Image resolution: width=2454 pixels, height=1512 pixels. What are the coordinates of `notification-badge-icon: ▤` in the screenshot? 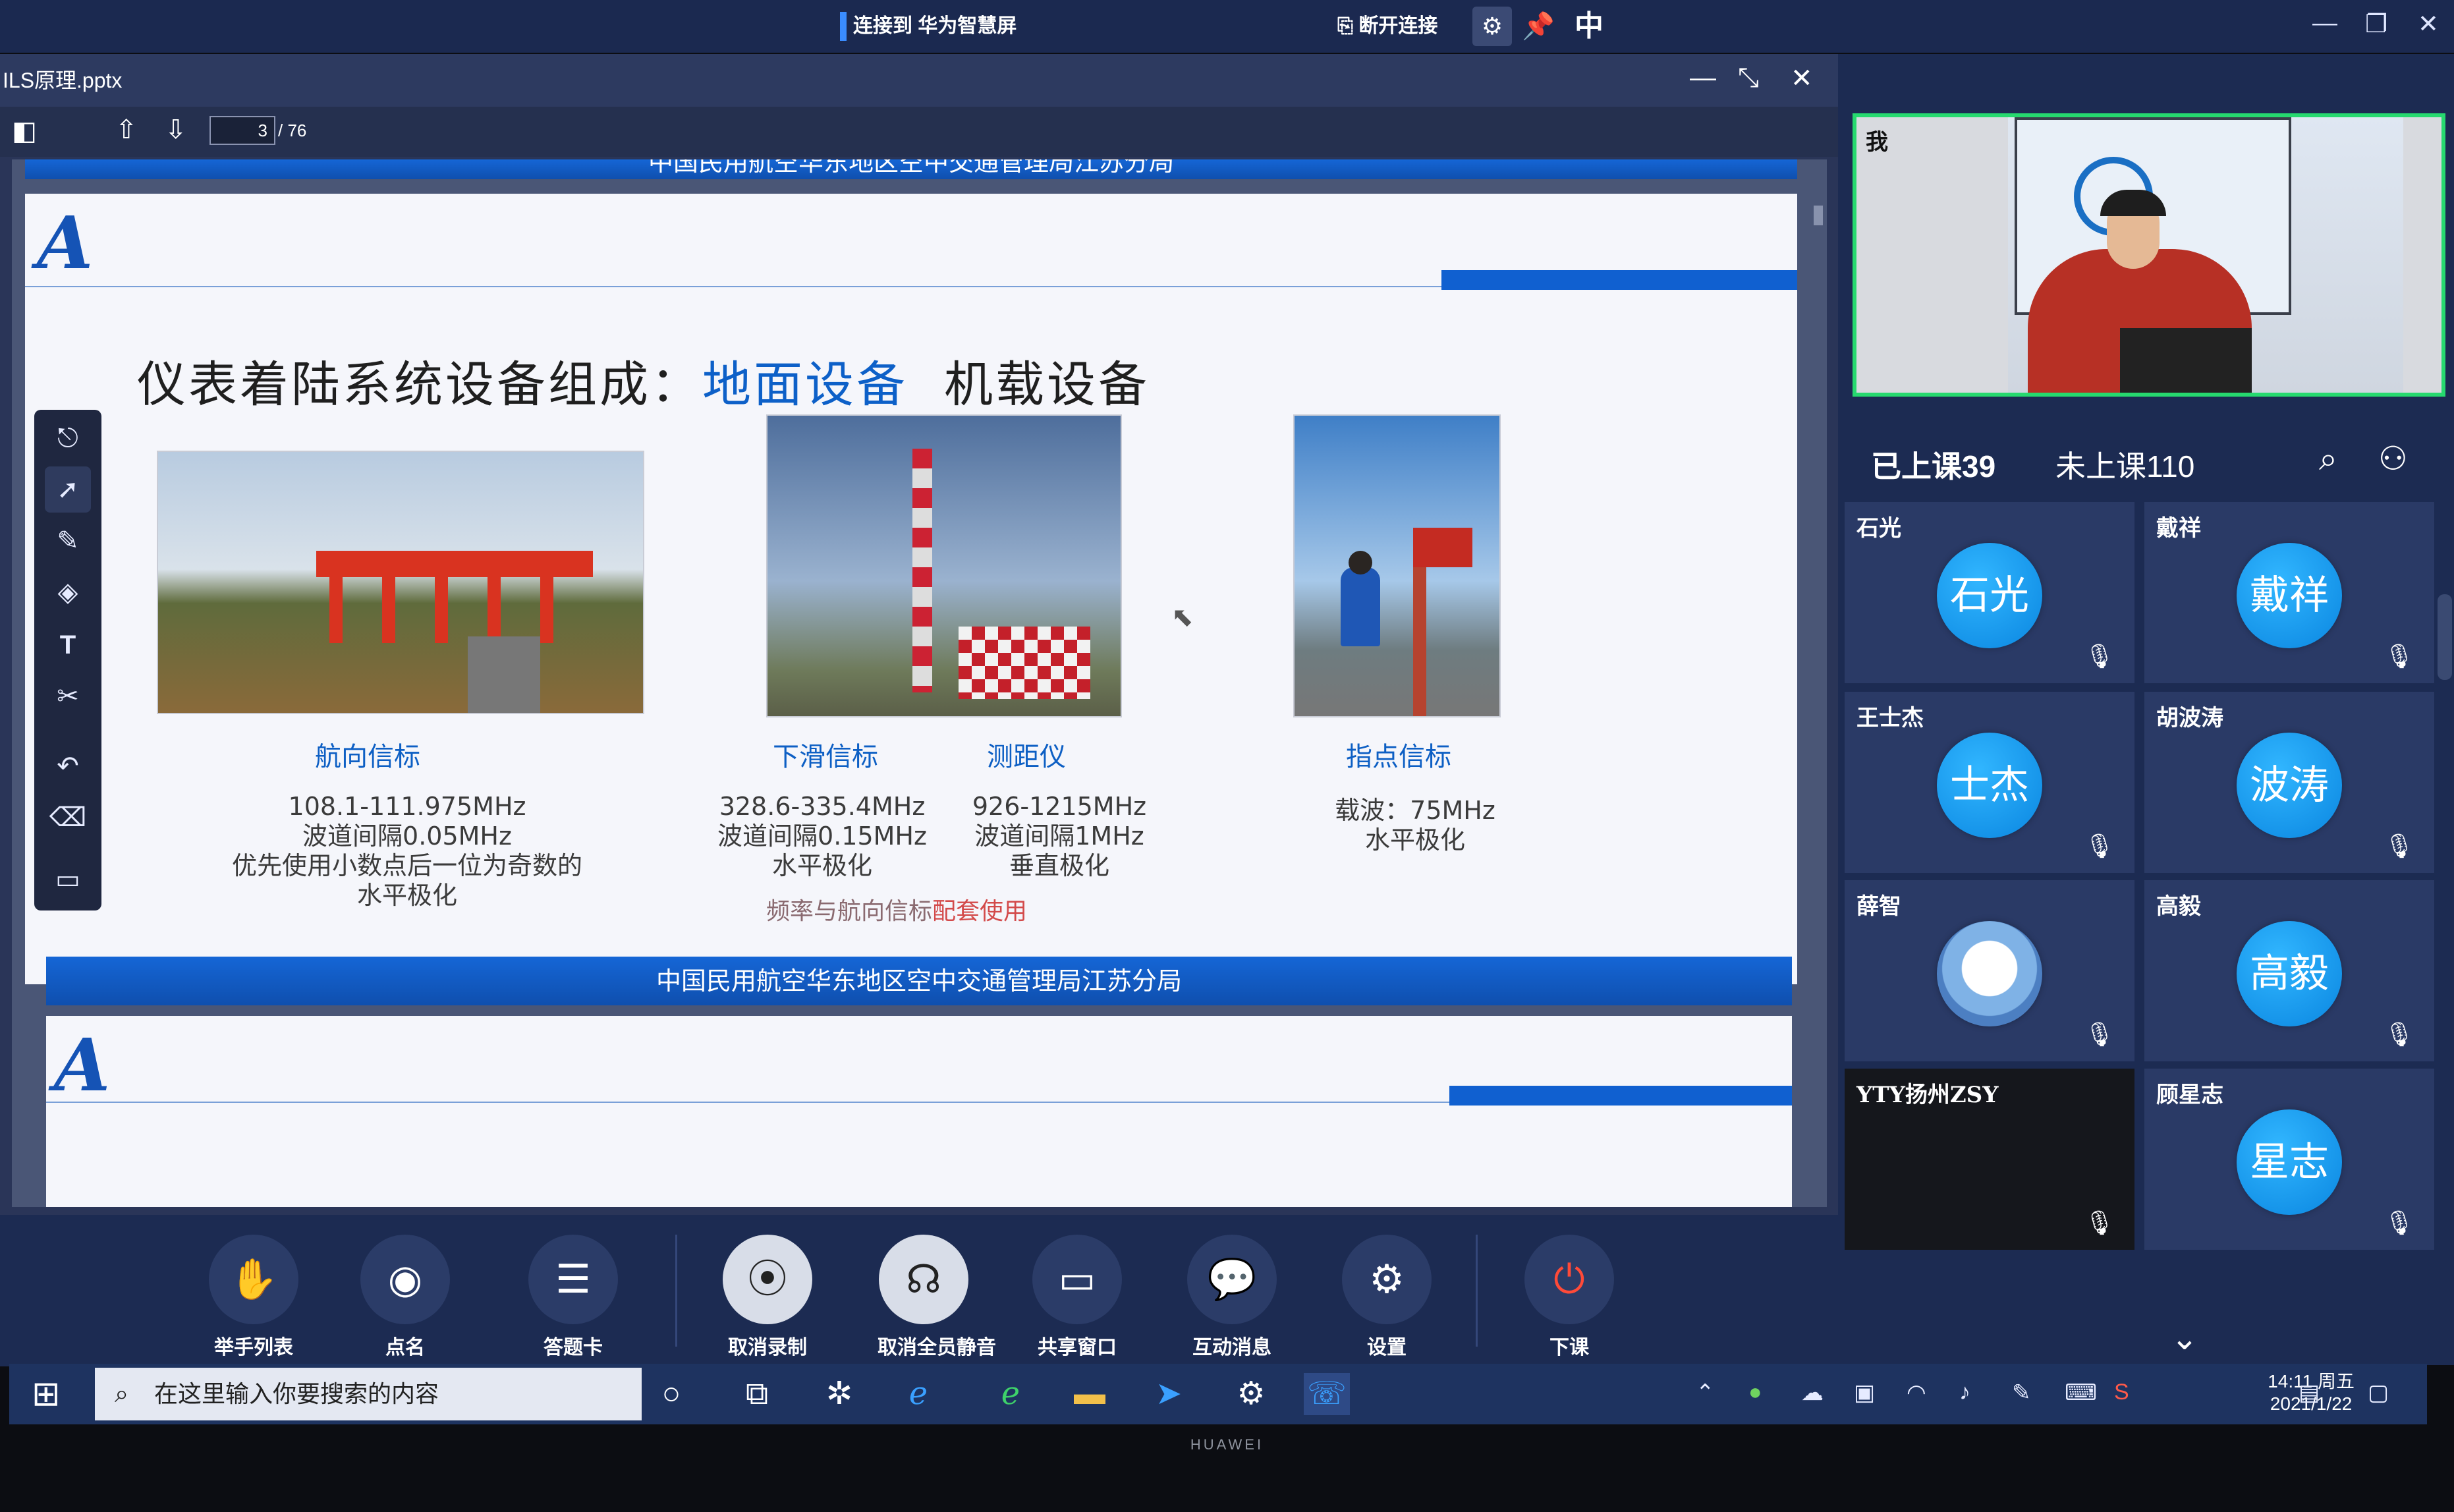 It's located at (2309, 1393).